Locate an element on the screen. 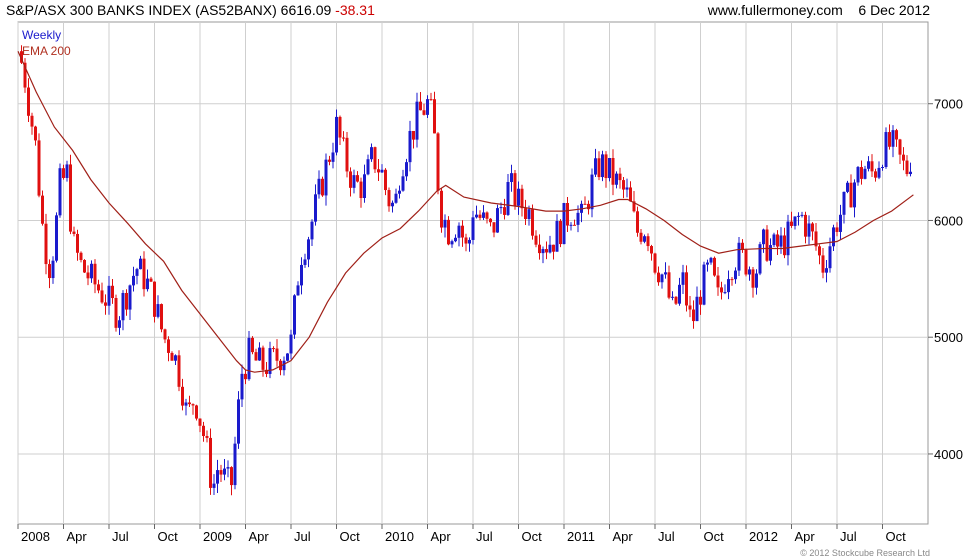 This screenshot has width=980, height=560. y-axis: 4000 5000 6000 7000 is located at coordinates (945, 279).